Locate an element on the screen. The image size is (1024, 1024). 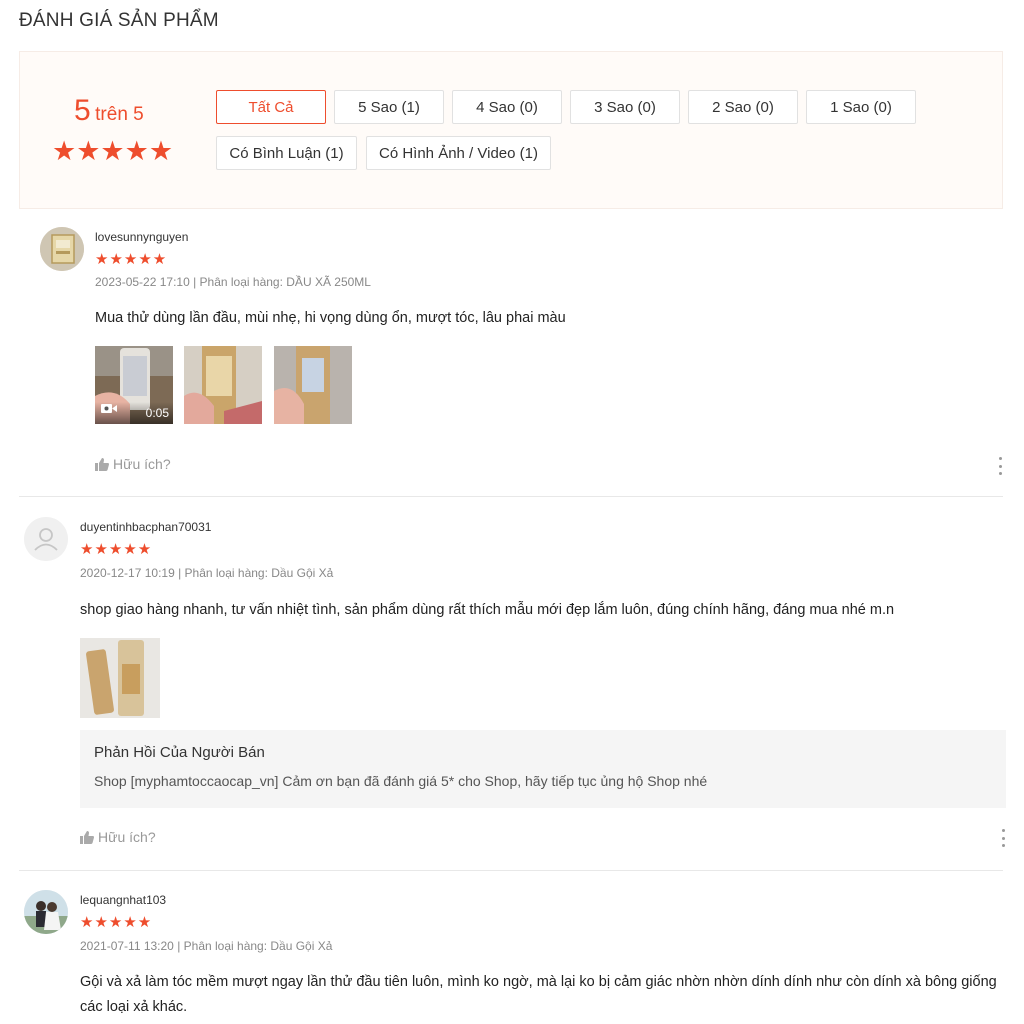
filter-all: Tất Cả is located at coordinates (271, 107).